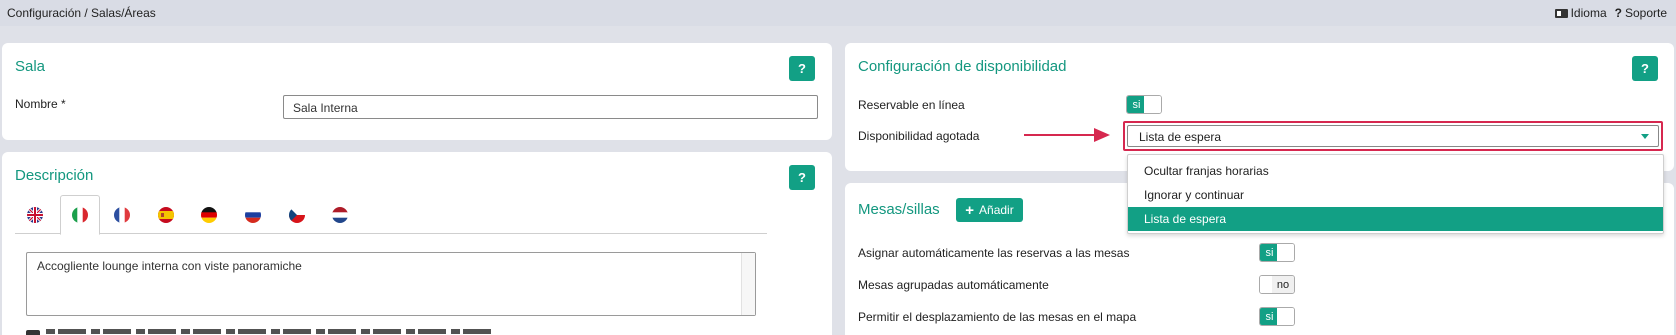  What do you see at coordinates (1395, 219) in the screenshot?
I see `dropdown-option-selected: Lista de espera` at bounding box center [1395, 219].